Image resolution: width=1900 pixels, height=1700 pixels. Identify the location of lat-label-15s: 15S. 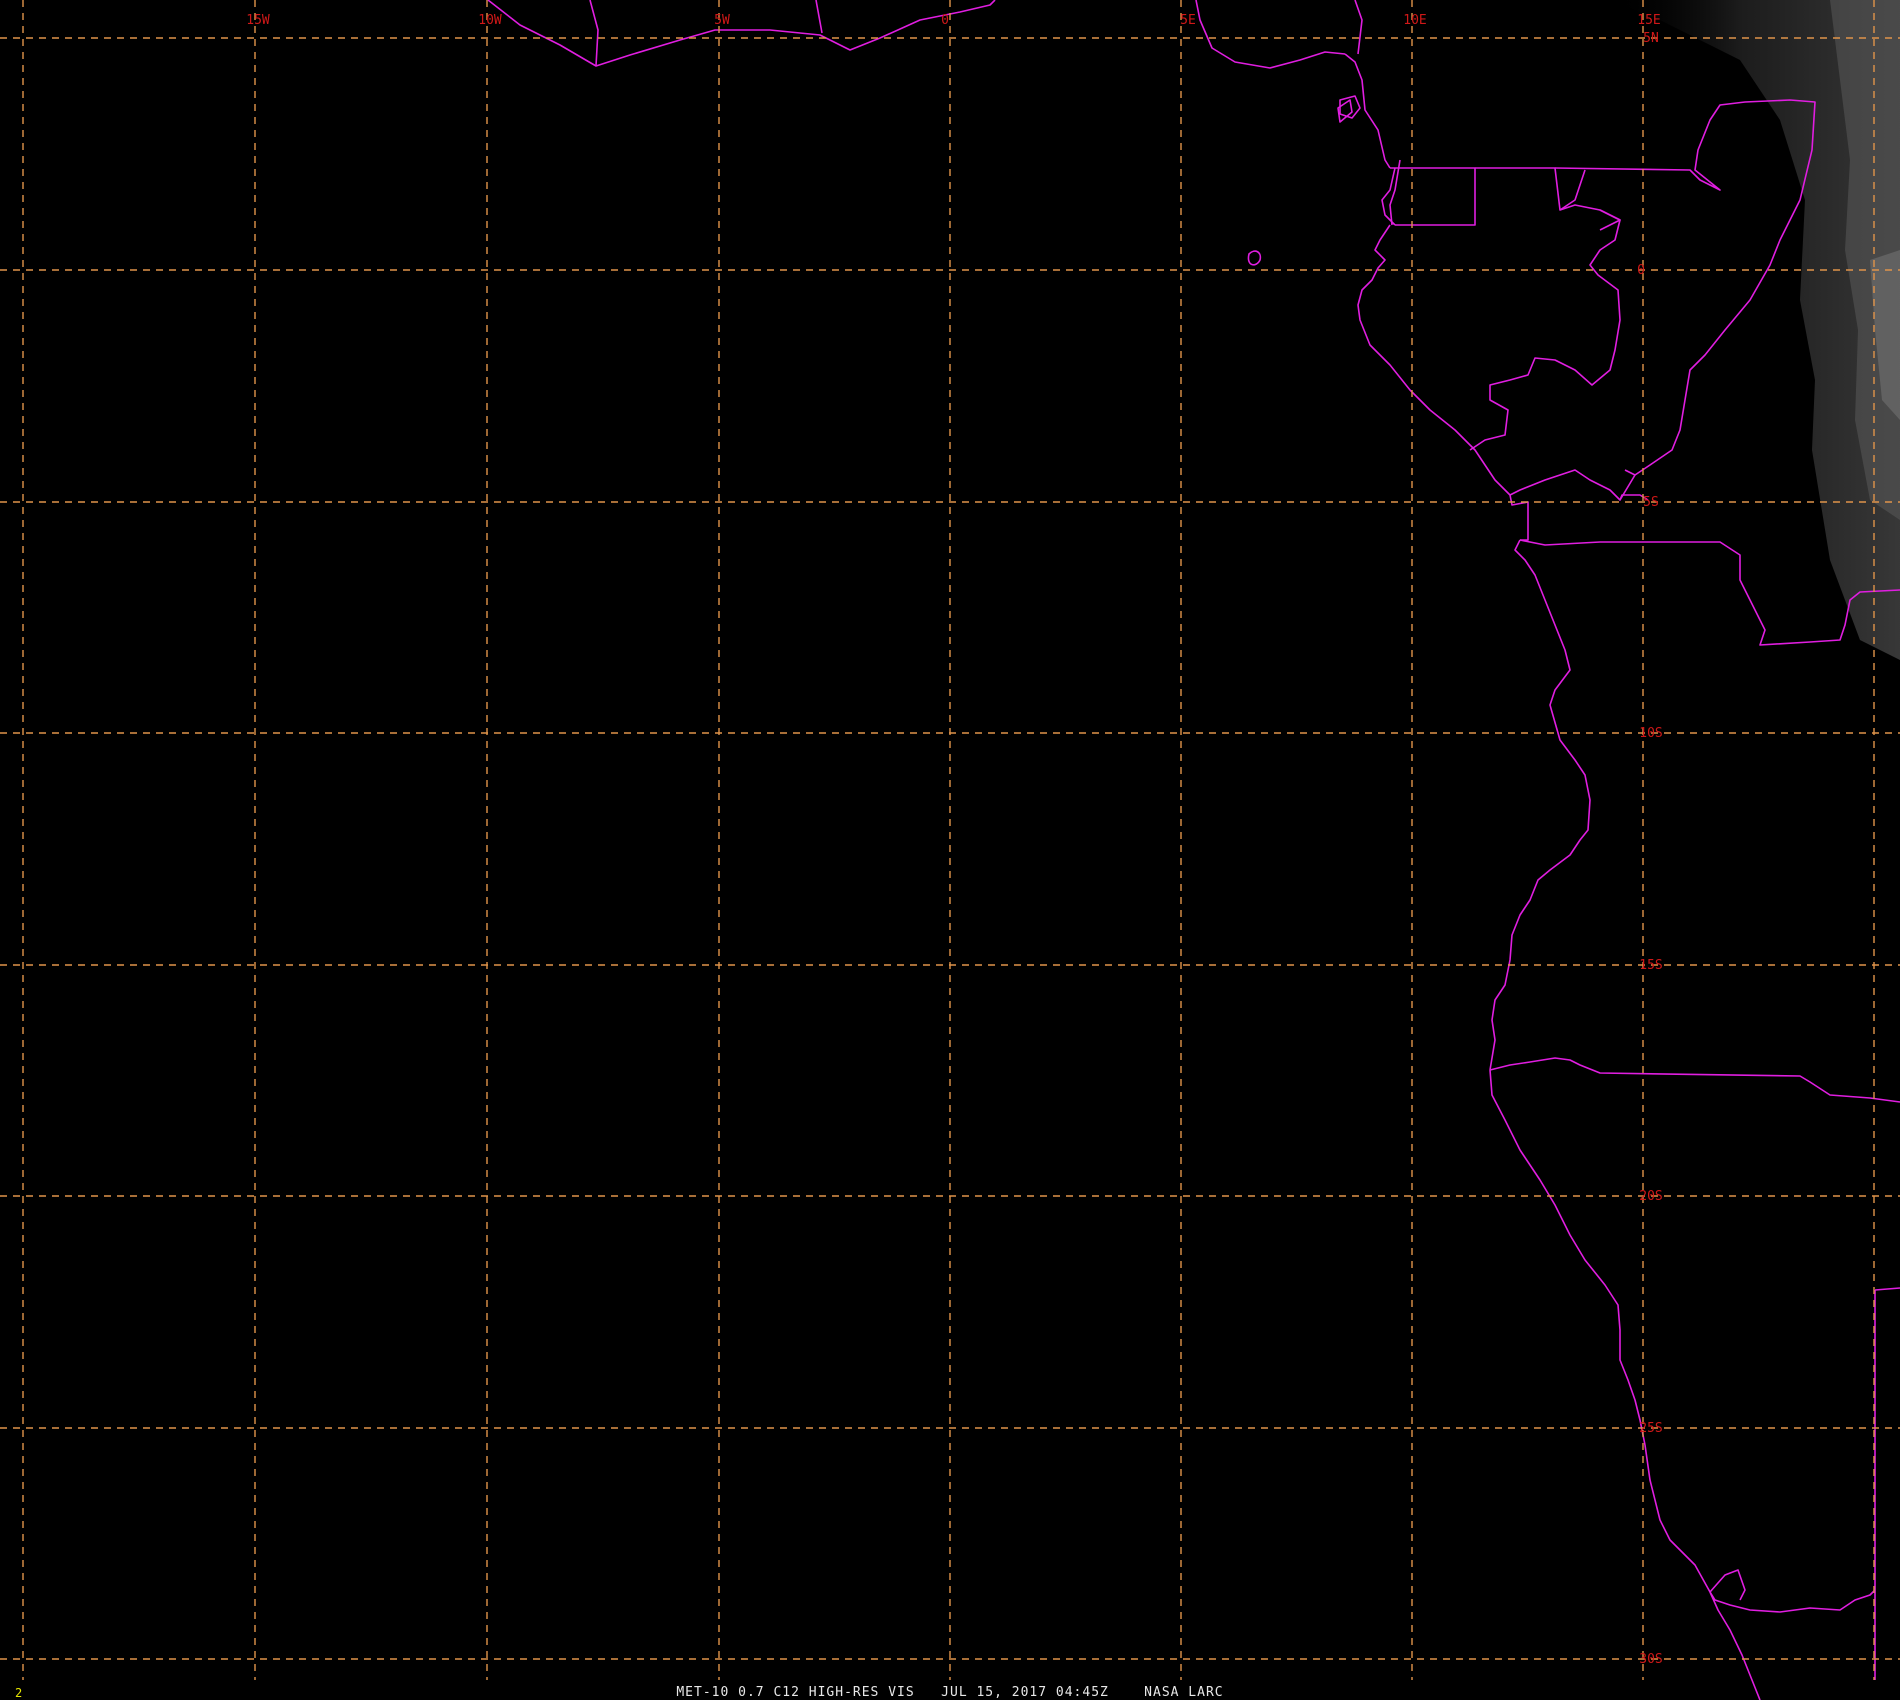
(1650, 965).